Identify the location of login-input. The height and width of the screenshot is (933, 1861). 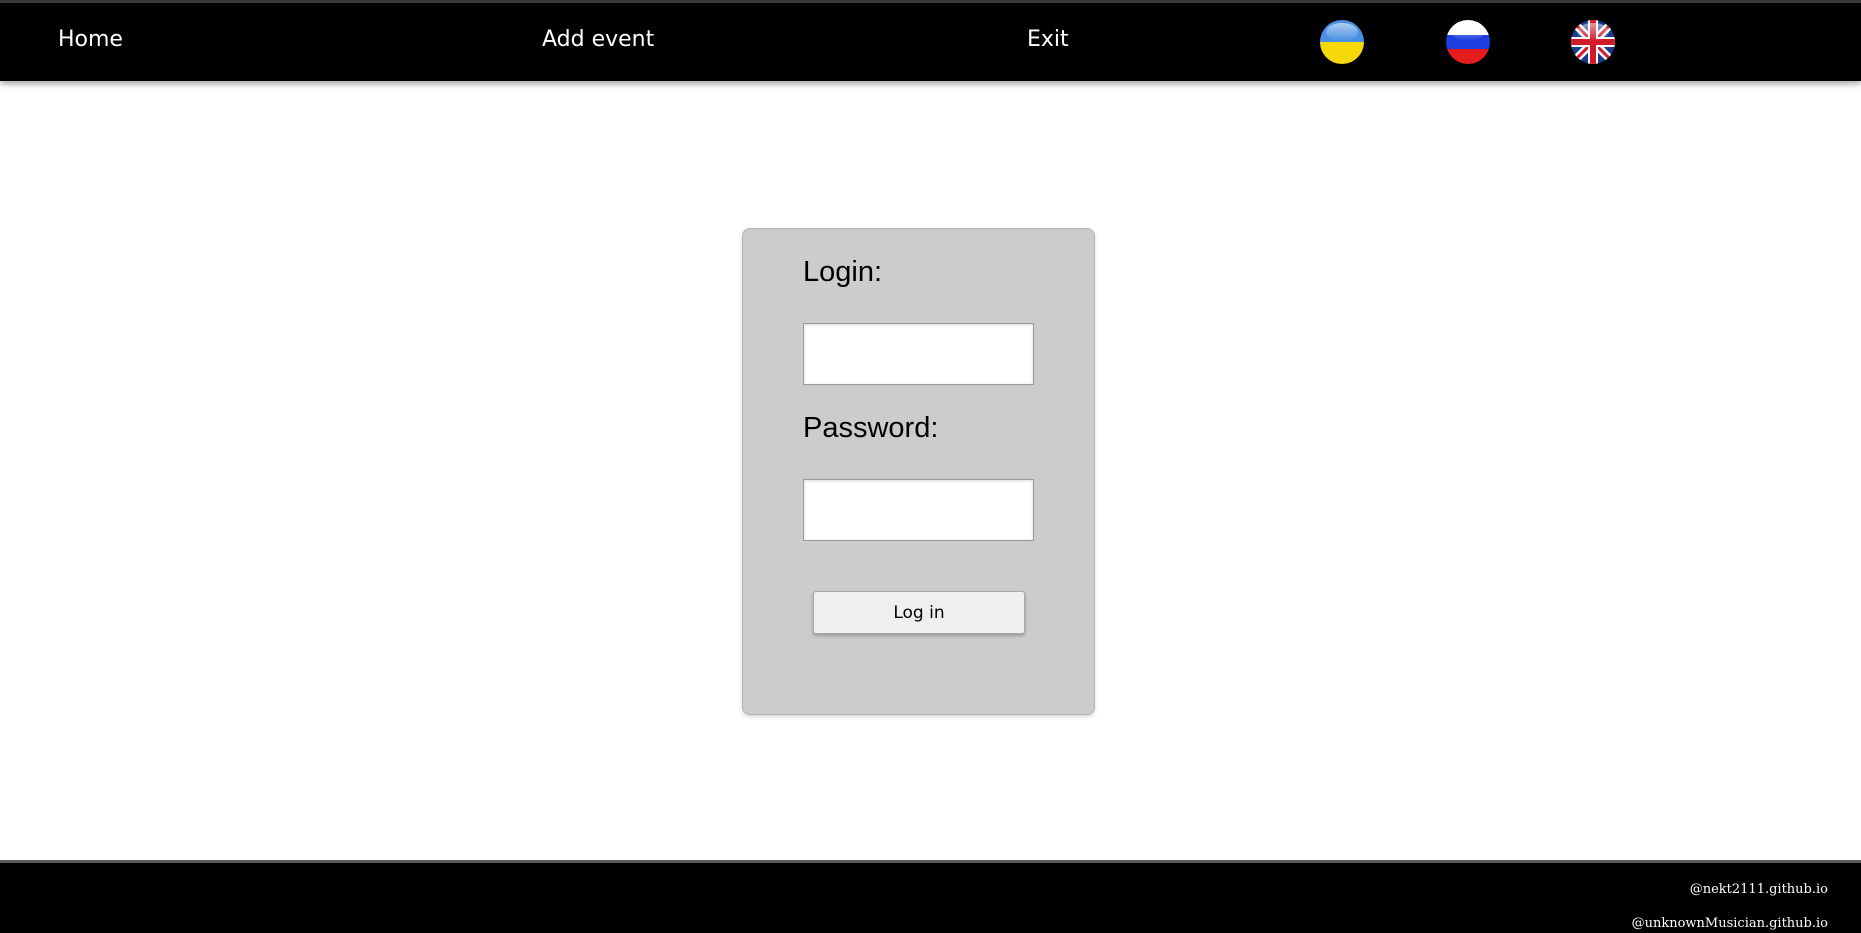
(918, 354).